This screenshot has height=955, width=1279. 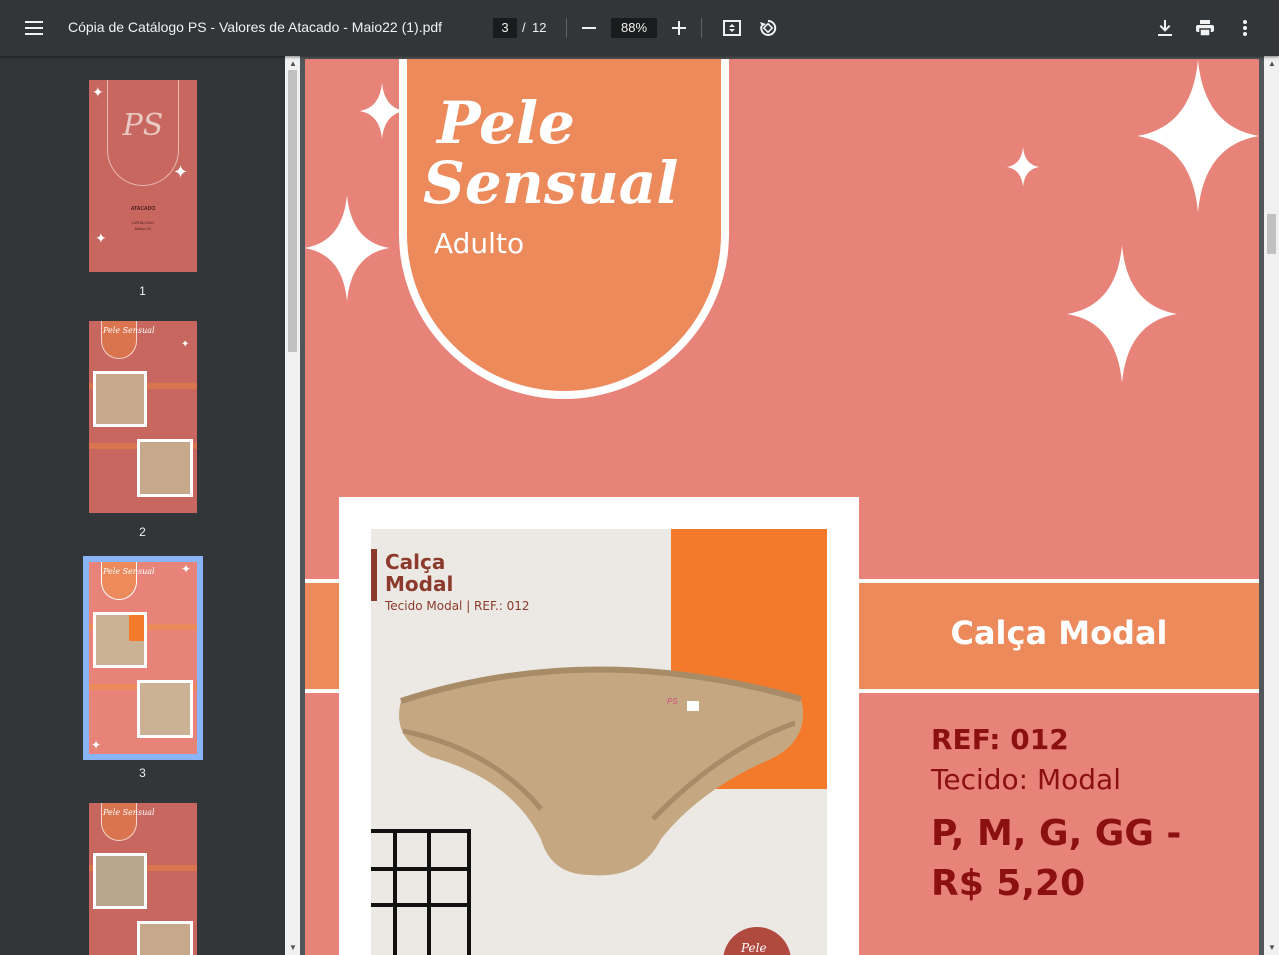 I want to click on brand-subtitle: Adulto, so click(x=479, y=243).